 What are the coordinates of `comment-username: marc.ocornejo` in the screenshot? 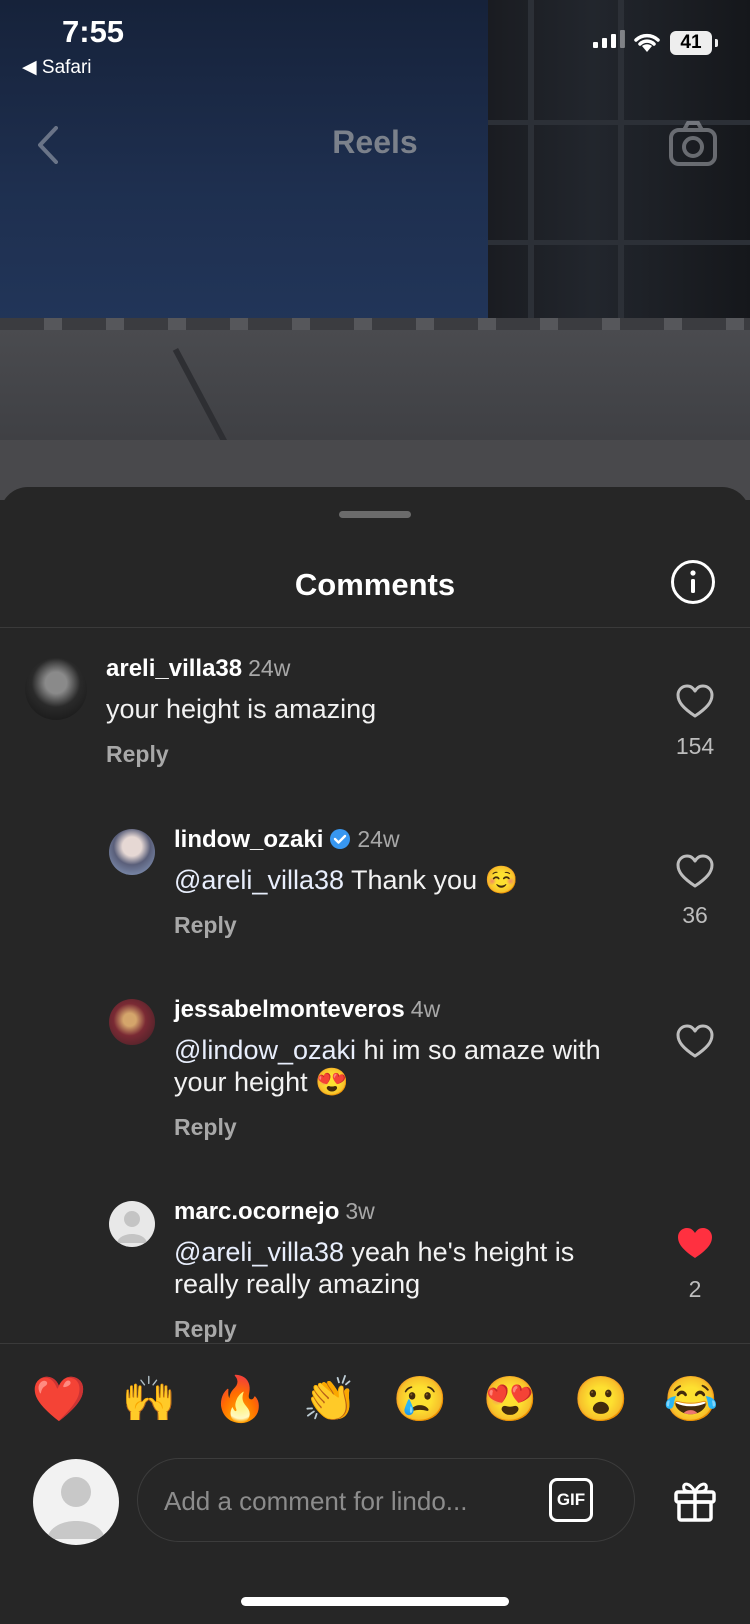 It's located at (256, 1211).